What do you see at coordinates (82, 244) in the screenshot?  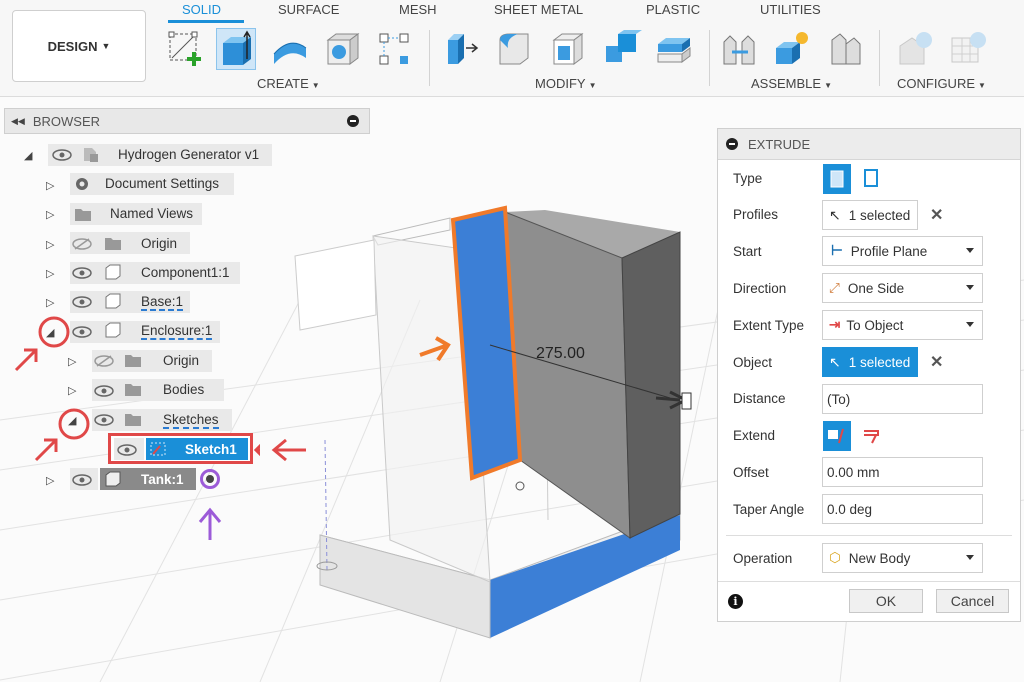 I see `hidden-eye-icon` at bounding box center [82, 244].